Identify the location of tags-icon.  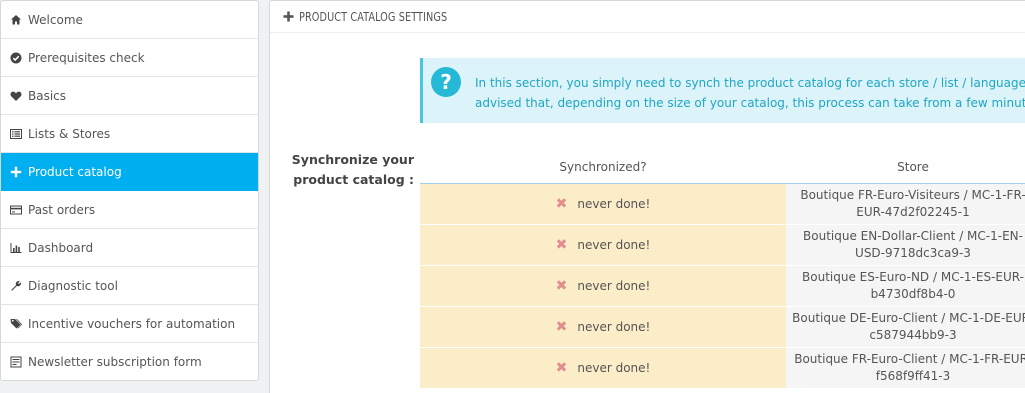
(16, 324).